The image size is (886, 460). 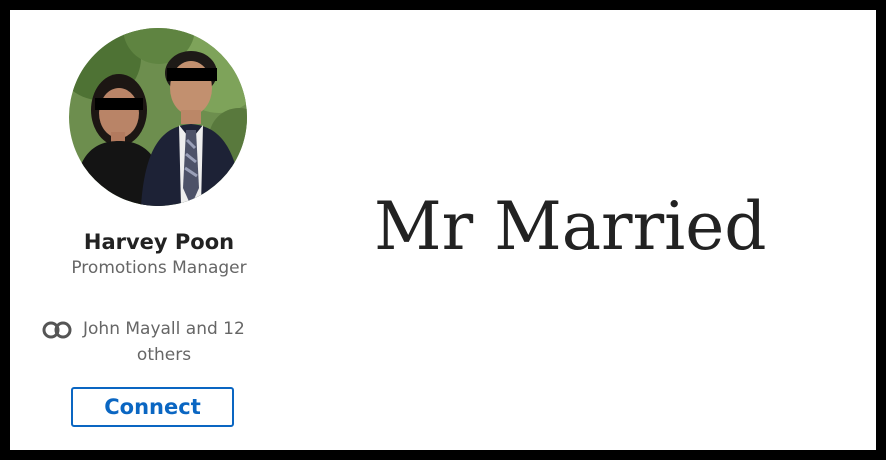 I want to click on profile-photo, so click(x=158, y=117).